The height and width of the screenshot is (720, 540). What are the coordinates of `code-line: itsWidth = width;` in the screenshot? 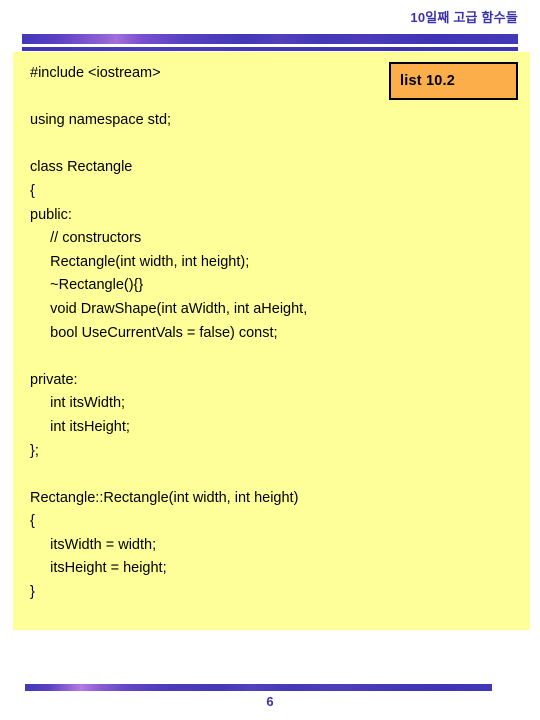 It's located at (93, 544).